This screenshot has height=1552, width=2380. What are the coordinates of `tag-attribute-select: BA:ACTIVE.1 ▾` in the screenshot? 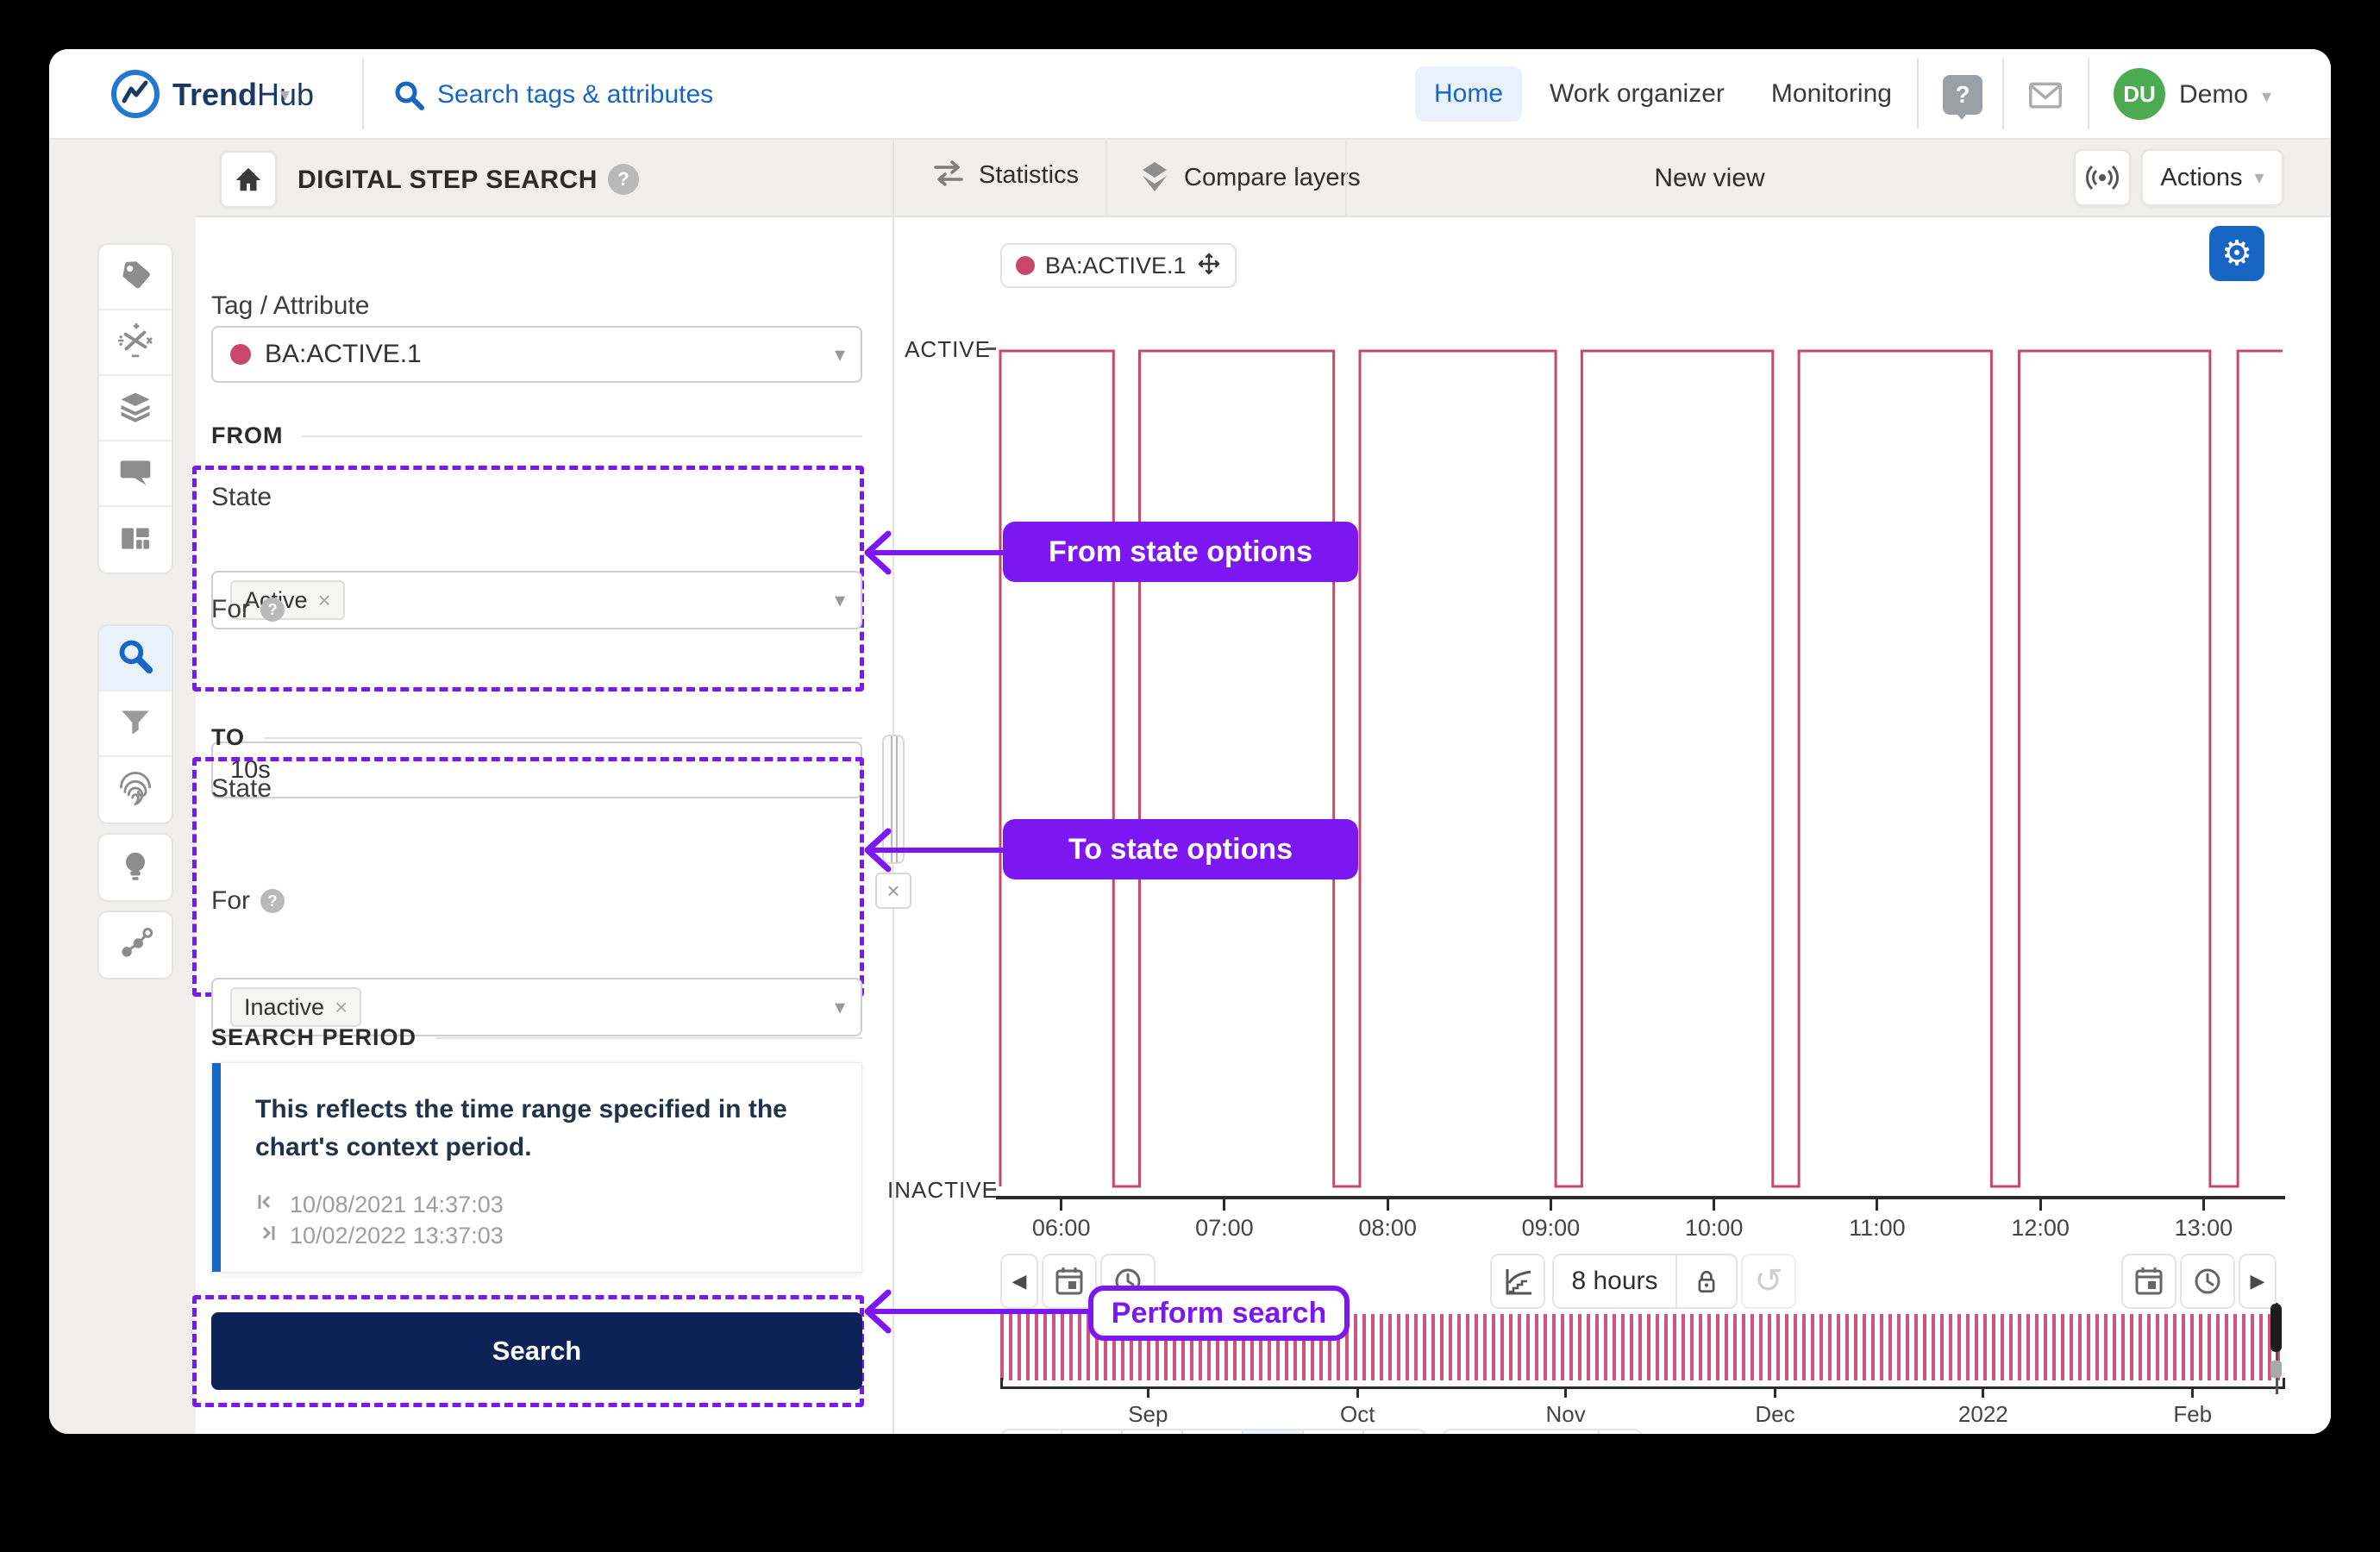 It's located at (536, 354).